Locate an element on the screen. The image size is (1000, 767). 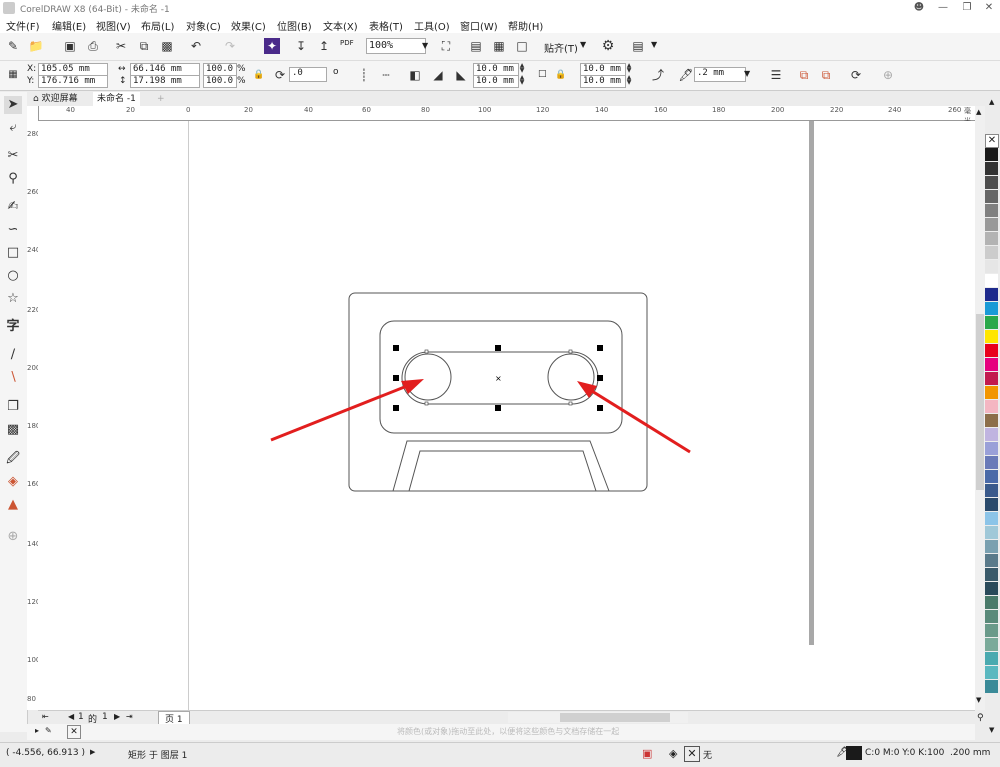
color-palette is located at coordinates (991, 438).